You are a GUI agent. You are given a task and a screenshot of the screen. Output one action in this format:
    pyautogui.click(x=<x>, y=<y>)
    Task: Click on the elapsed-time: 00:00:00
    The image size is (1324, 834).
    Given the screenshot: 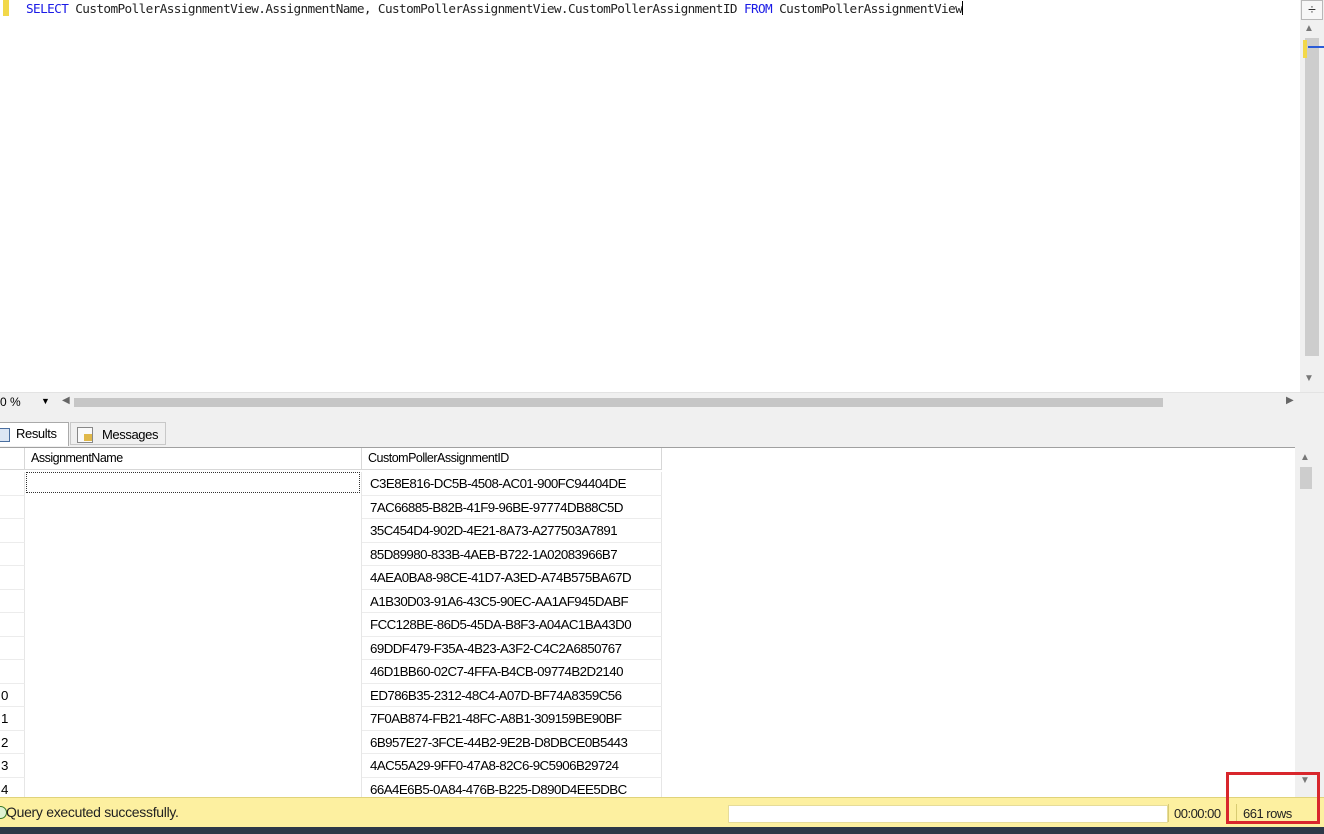 What is the action you would take?
    pyautogui.click(x=1197, y=813)
    